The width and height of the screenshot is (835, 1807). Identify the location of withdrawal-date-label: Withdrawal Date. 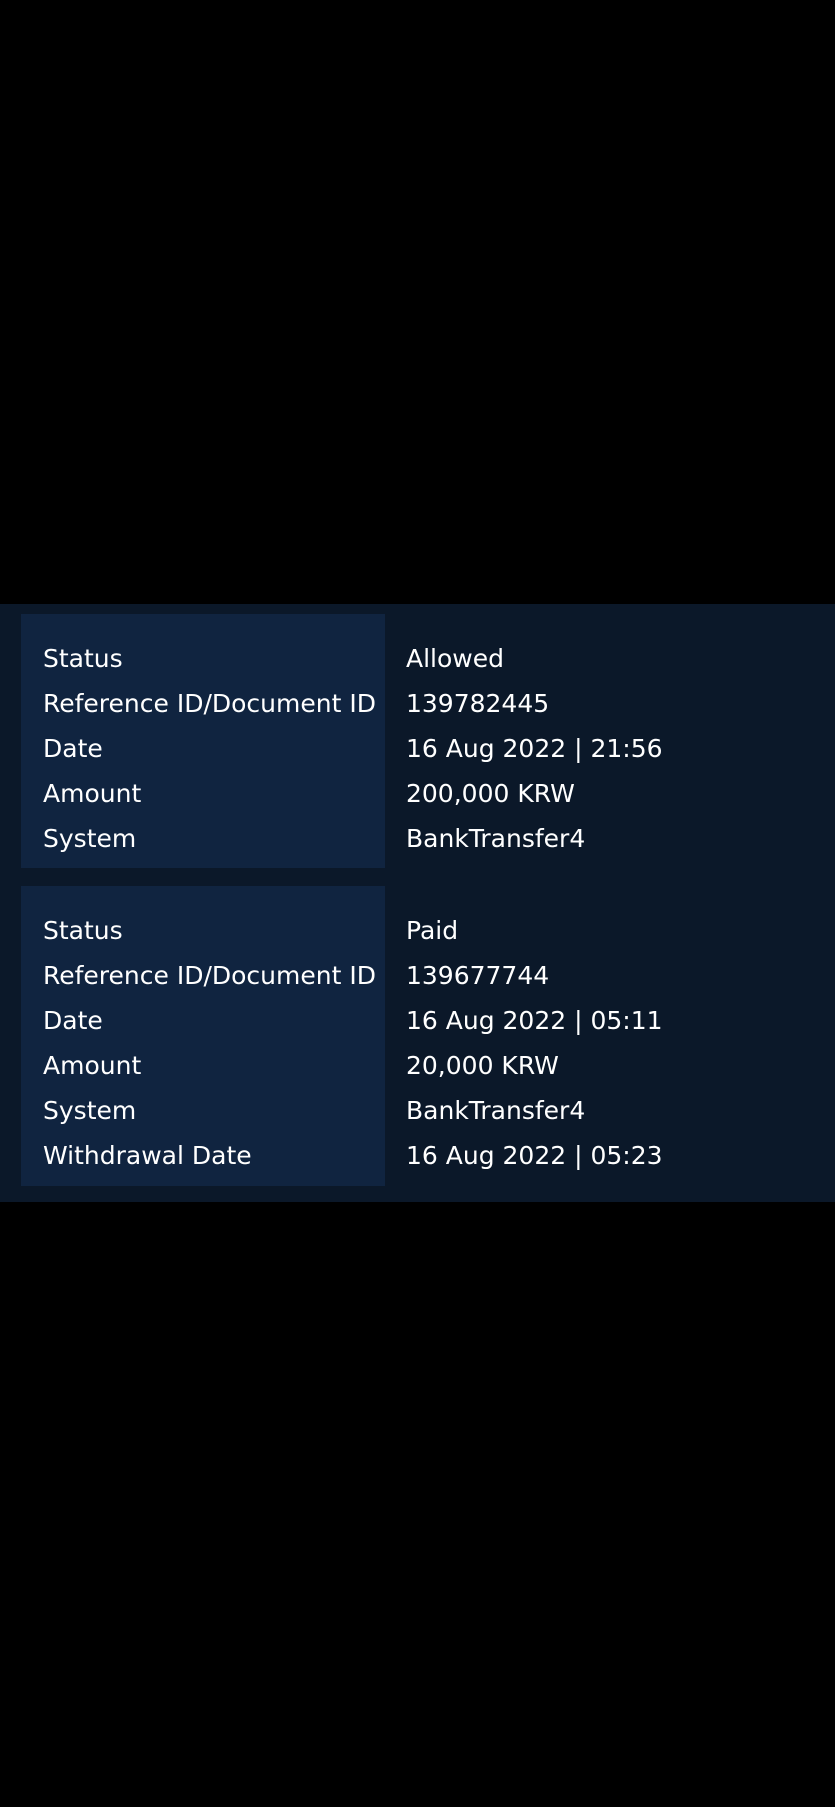
(147, 1155).